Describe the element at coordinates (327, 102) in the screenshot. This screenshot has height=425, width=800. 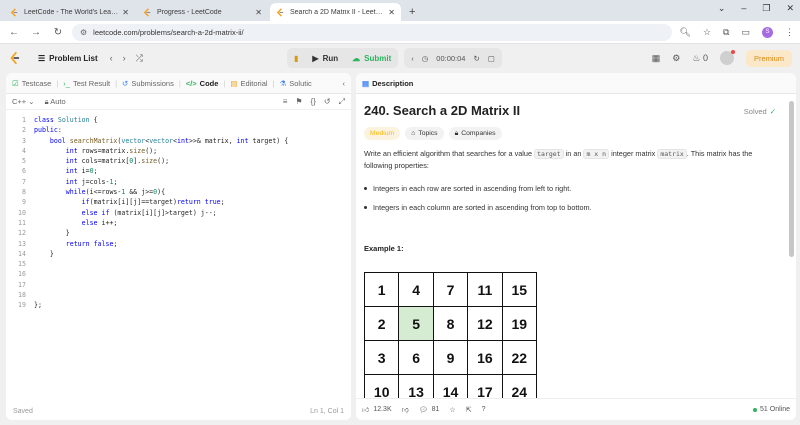
I see `reset-code-icon: ↺` at that location.